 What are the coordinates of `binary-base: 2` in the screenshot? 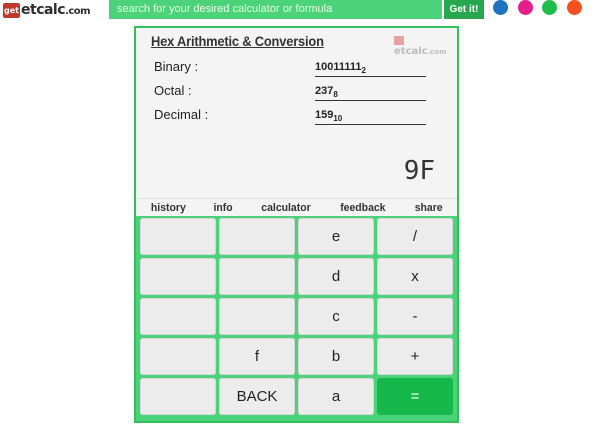 It's located at (363, 71).